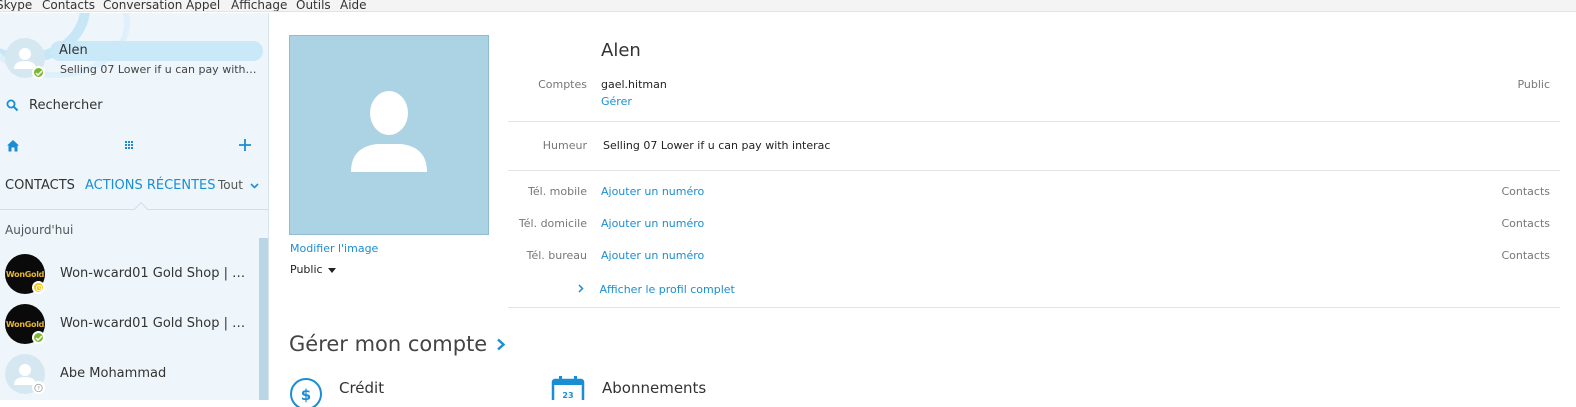 This screenshot has width=1576, height=407. I want to click on search-label: Rechercher, so click(66, 105).